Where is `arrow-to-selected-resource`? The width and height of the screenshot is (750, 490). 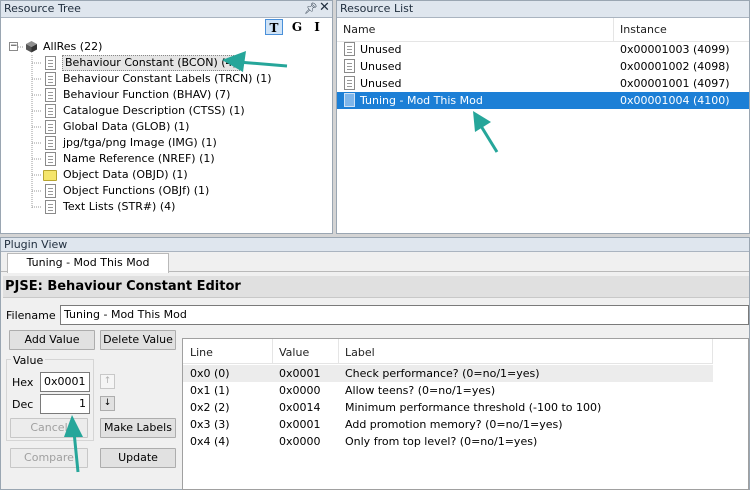 arrow-to-selected-resource is located at coordinates (489, 139).